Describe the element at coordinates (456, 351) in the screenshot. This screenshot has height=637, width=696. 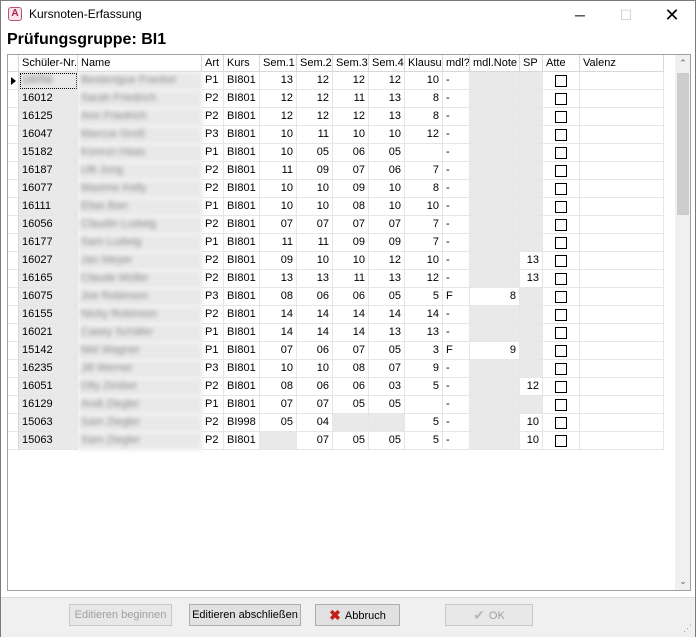
I see `cell-mdl: F` at that location.